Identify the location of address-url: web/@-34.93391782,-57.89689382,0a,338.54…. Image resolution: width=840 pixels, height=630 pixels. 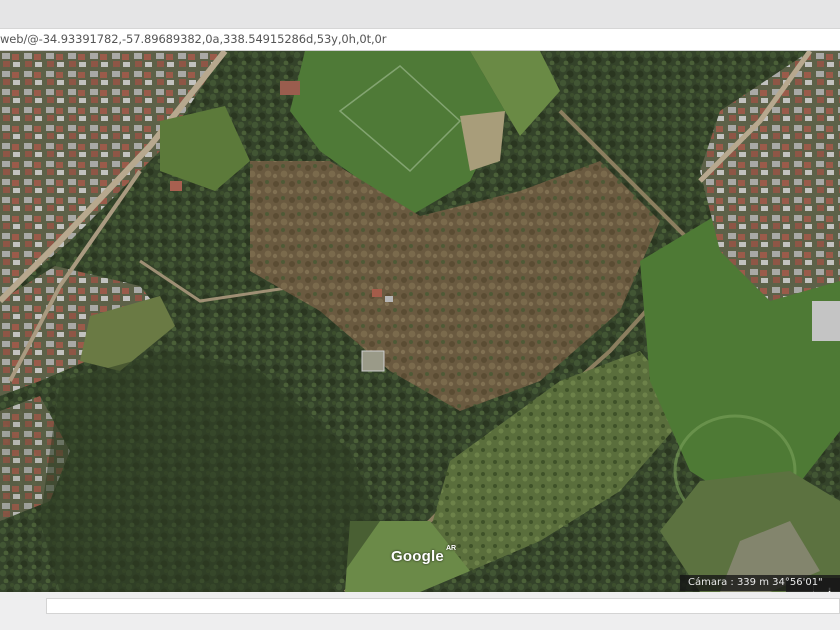
(193, 39).